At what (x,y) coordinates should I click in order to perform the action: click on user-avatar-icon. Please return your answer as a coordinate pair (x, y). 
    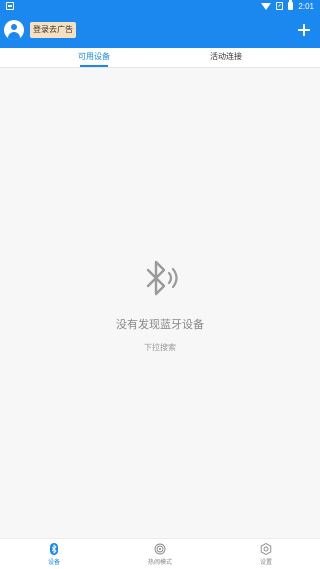
    Looking at the image, I should click on (14, 30).